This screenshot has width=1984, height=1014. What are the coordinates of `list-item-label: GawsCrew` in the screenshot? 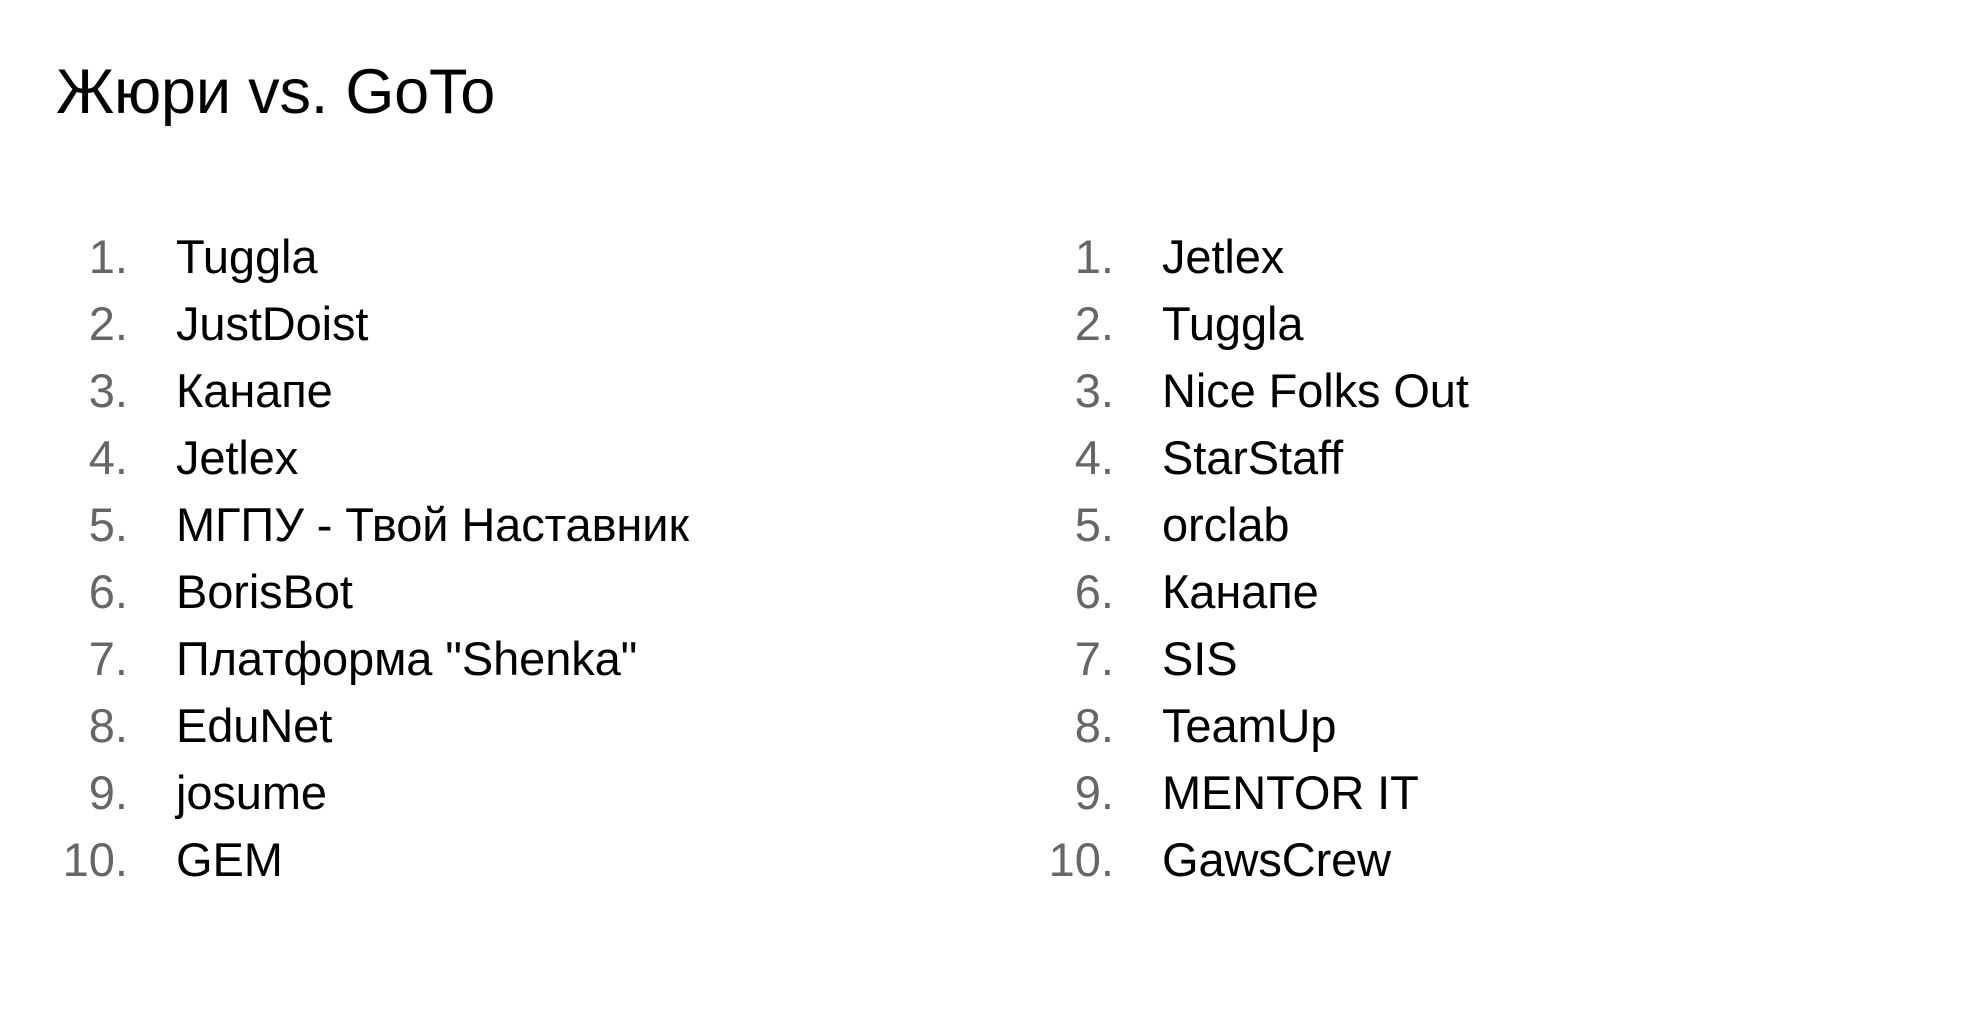 It's located at (1277, 859).